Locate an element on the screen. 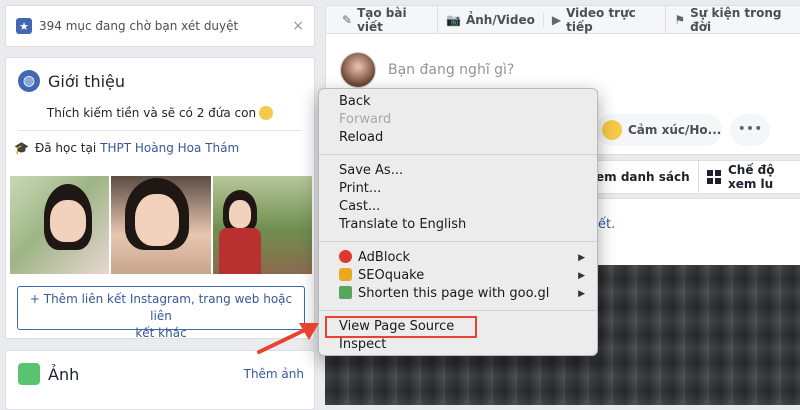 This screenshot has width=800, height=410. menu-item-translate: Translate to English is located at coordinates (458, 225).